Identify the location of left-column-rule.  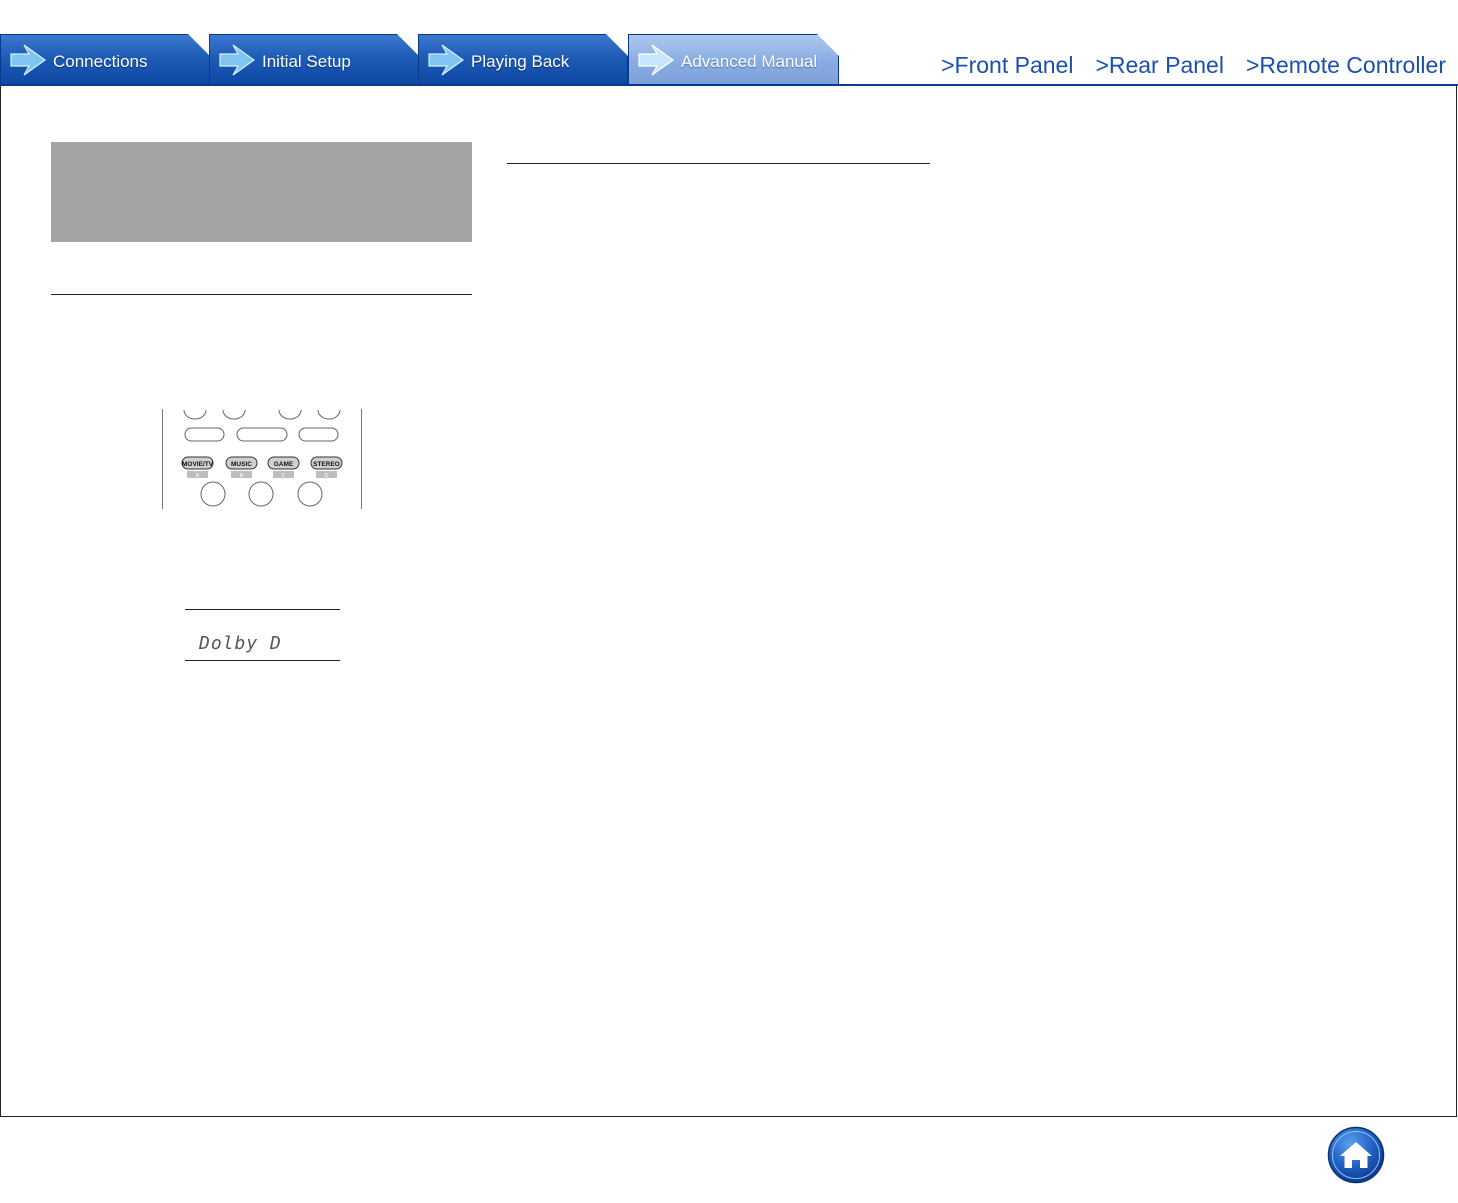
(261, 294).